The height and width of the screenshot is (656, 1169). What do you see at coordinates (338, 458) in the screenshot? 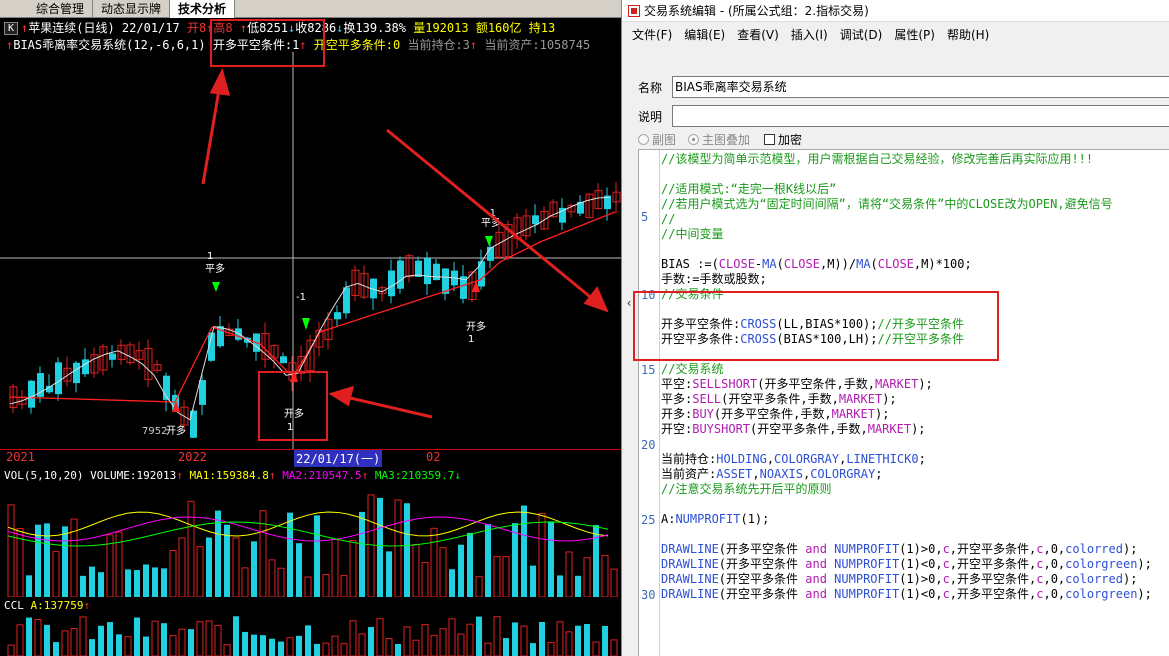
I see `cursor-date: 22/01/17(一)` at bounding box center [338, 458].